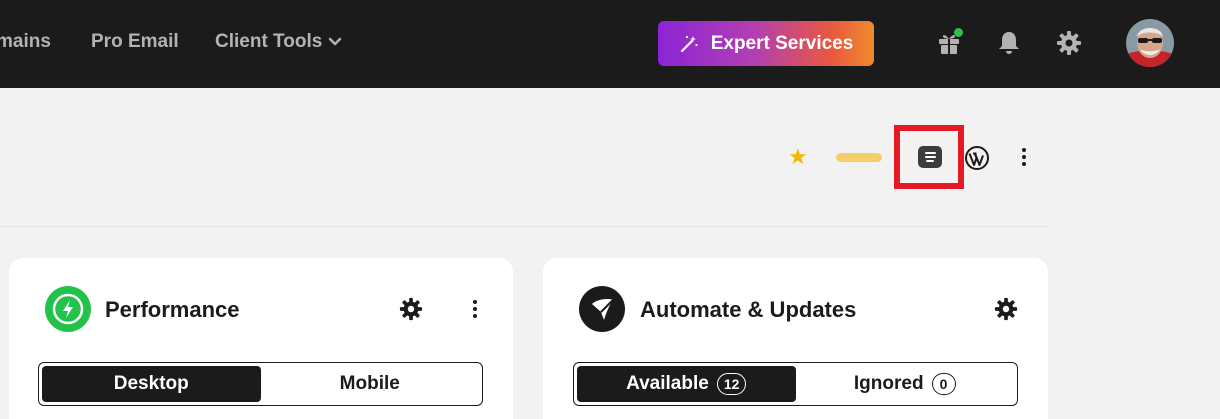  I want to click on avatar-image, so click(1150, 43).